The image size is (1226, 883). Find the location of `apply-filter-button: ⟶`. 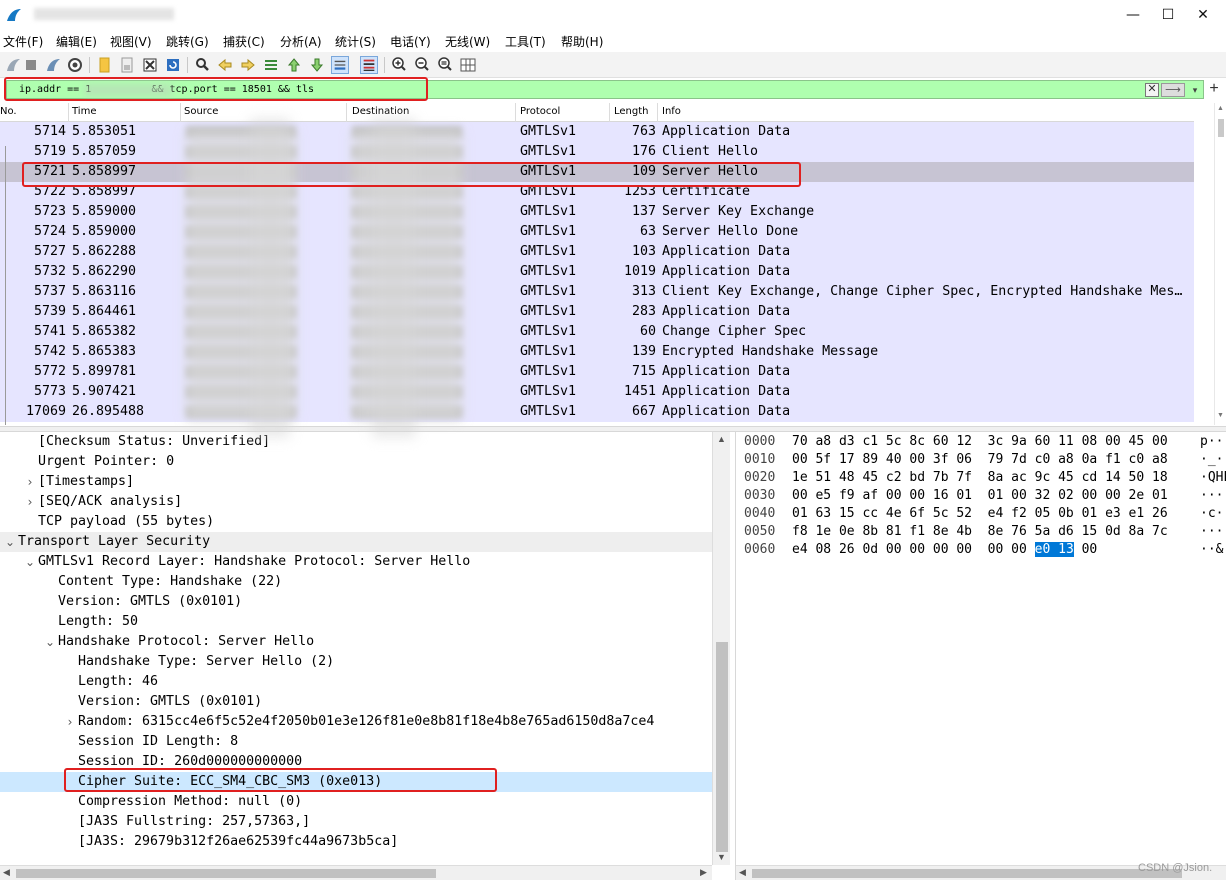

apply-filter-button: ⟶ is located at coordinates (1173, 90).